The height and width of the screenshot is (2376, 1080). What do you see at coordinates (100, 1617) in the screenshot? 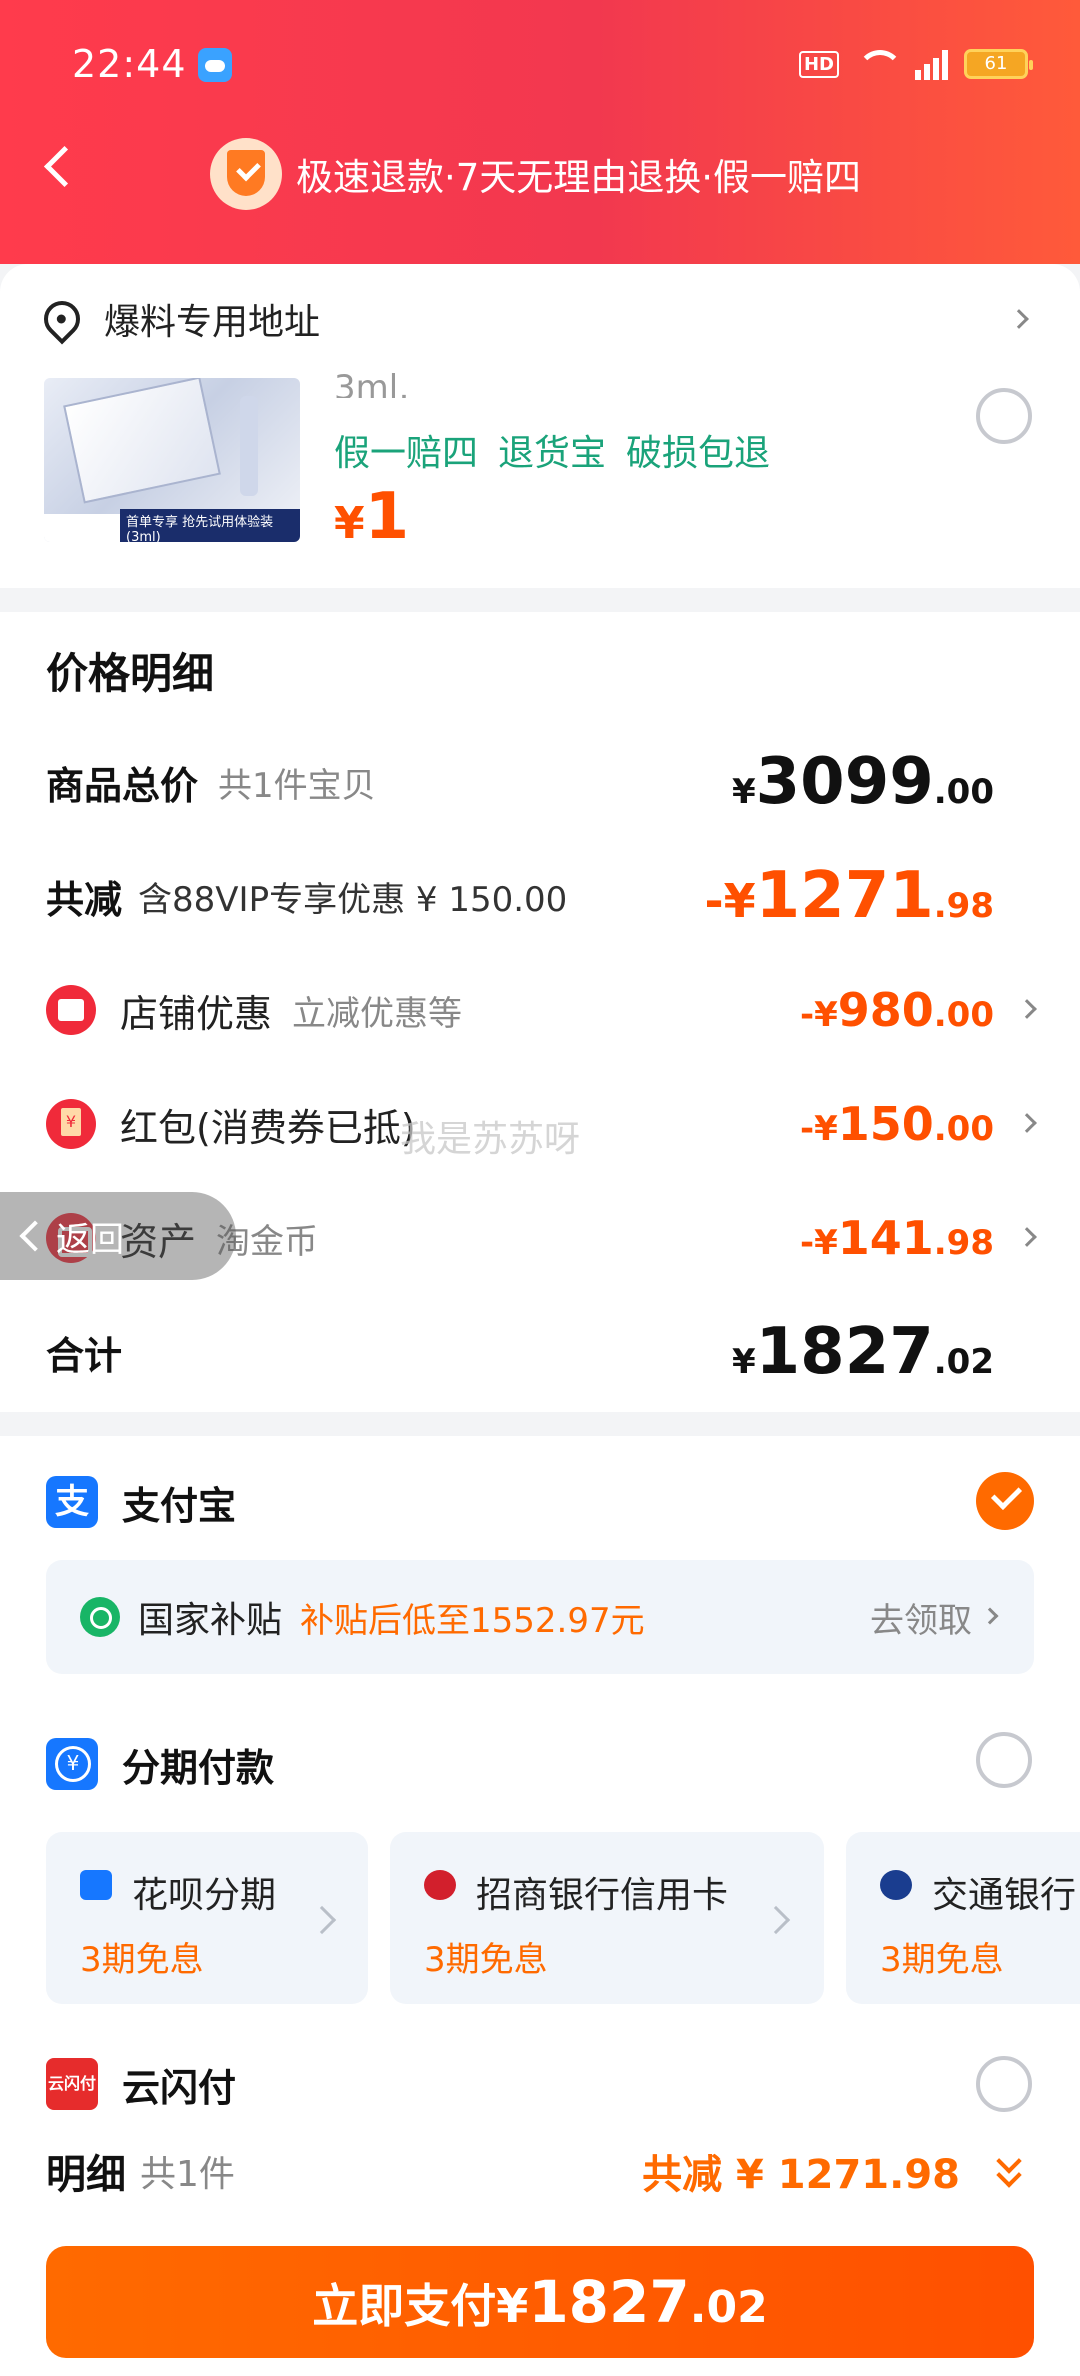
I see `subsidy-icon` at bounding box center [100, 1617].